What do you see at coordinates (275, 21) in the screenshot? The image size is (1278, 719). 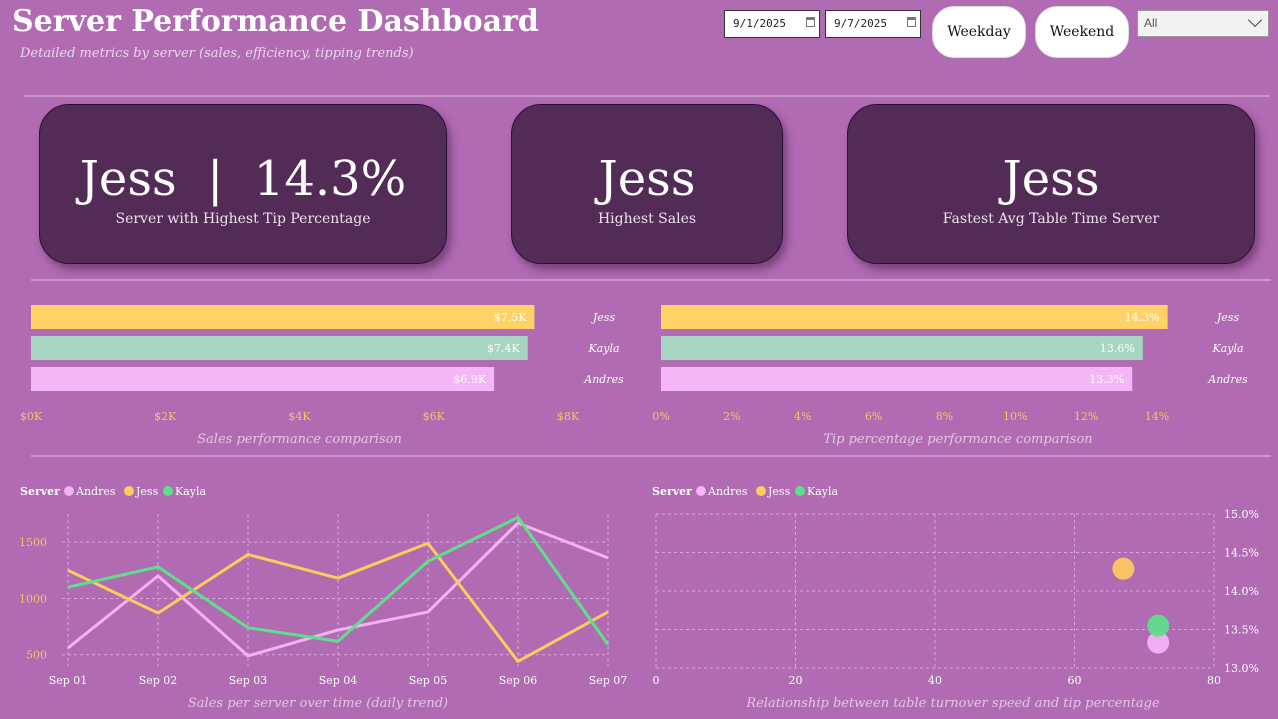 I see `page-title: Server Performance Dashboard` at bounding box center [275, 21].